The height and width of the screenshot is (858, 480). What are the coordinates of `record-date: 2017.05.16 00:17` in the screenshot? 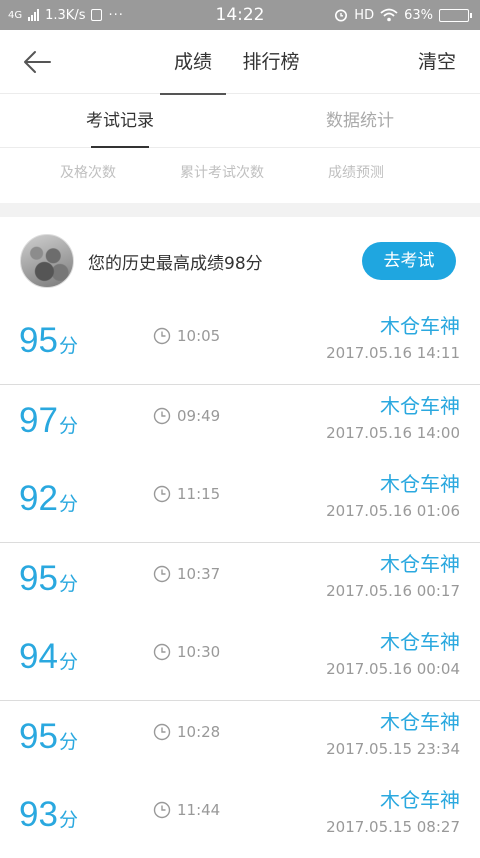 It's located at (393, 591).